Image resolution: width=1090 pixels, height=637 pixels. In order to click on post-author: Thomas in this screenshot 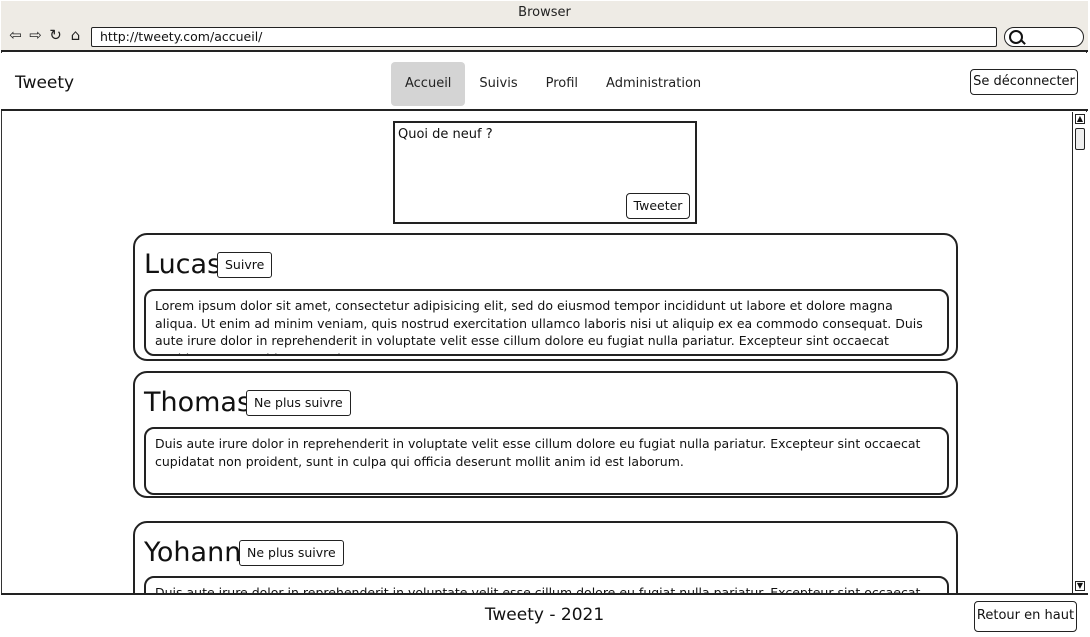, I will do `click(197, 403)`.